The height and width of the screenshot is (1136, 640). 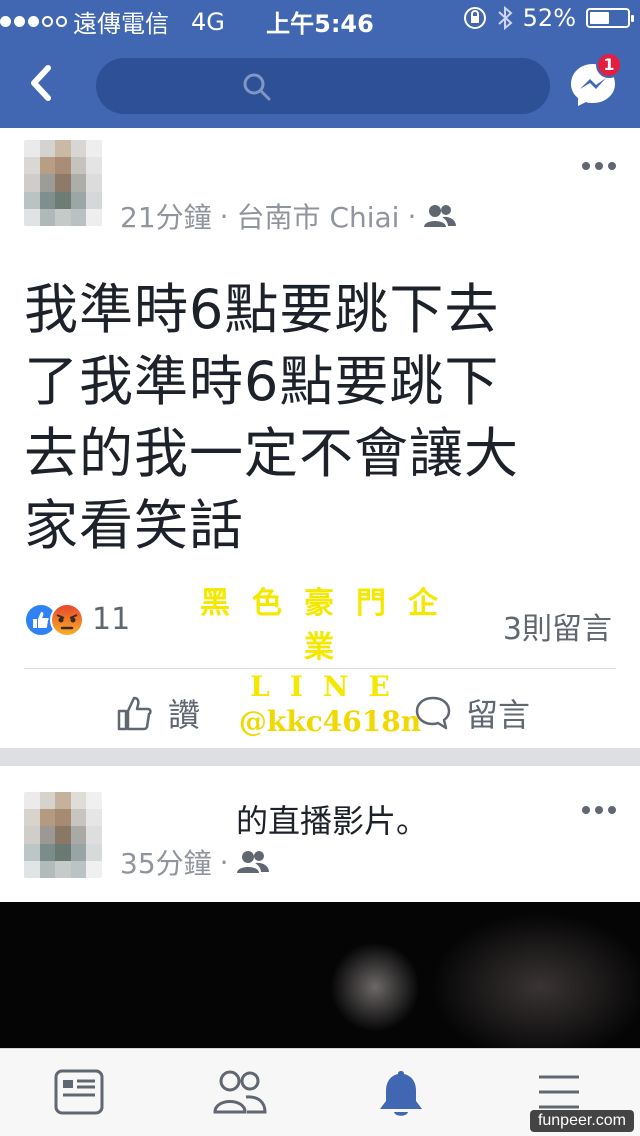 I want to click on search-input, so click(x=406, y=86).